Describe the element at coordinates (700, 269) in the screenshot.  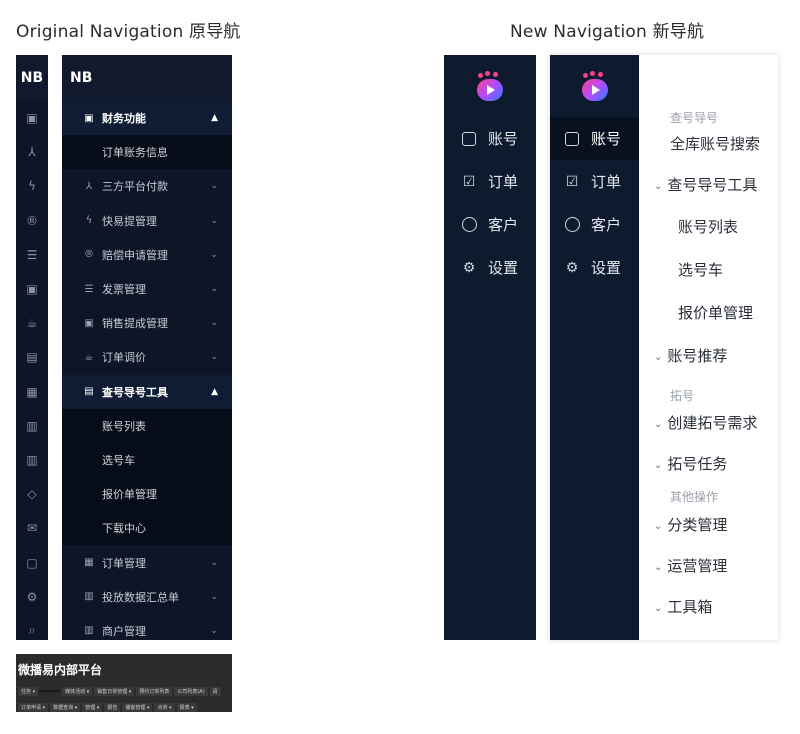
I see `panel-subitem-selection-cart: 选号车` at that location.